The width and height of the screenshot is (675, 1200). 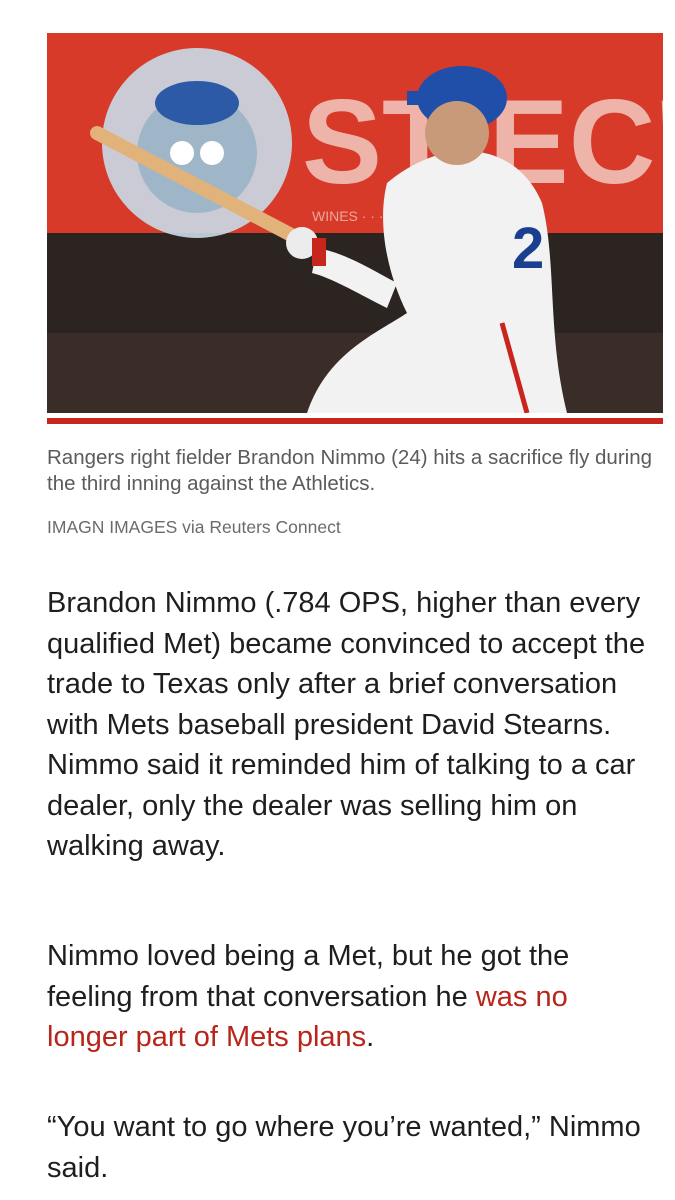 What do you see at coordinates (355, 421) in the screenshot?
I see `photo-divider` at bounding box center [355, 421].